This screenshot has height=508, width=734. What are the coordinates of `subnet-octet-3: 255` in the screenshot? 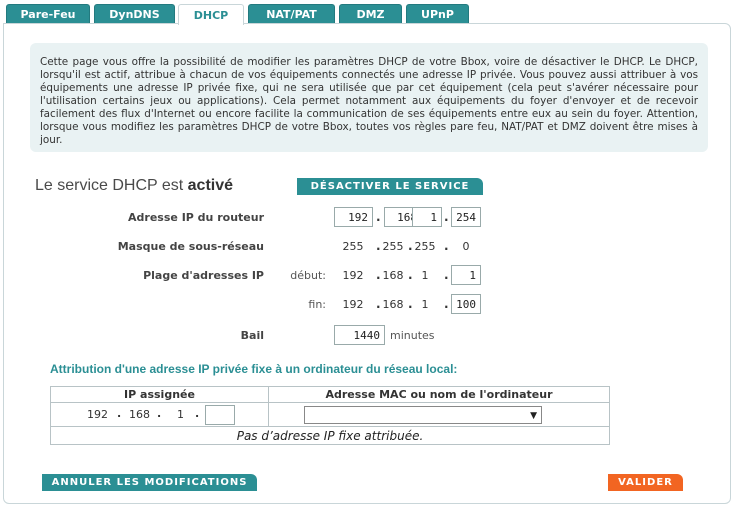 It's located at (425, 246).